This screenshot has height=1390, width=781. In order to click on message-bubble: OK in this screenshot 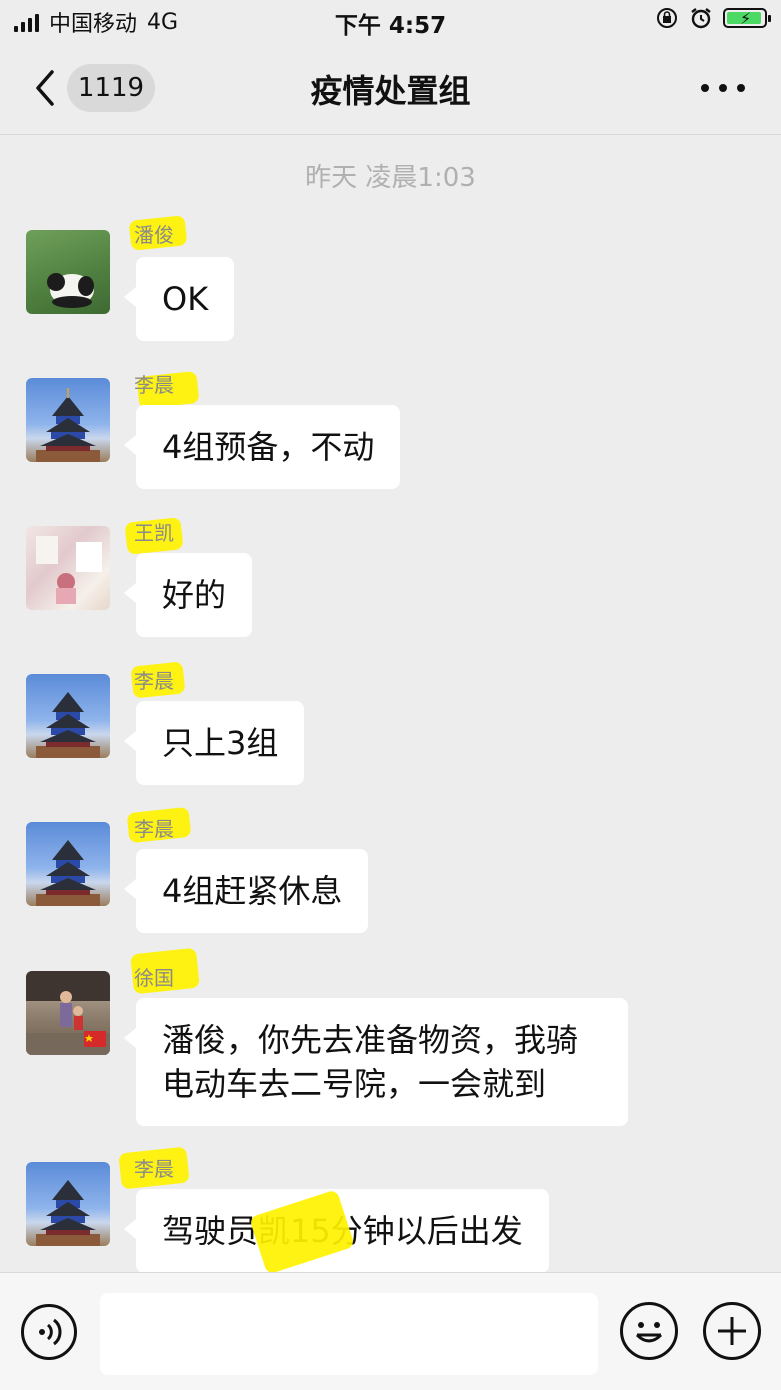, I will do `click(179, 299)`.